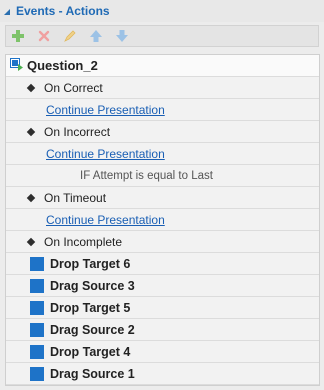  What do you see at coordinates (73, 87) in the screenshot?
I see `event-label: On Correct` at bounding box center [73, 87].